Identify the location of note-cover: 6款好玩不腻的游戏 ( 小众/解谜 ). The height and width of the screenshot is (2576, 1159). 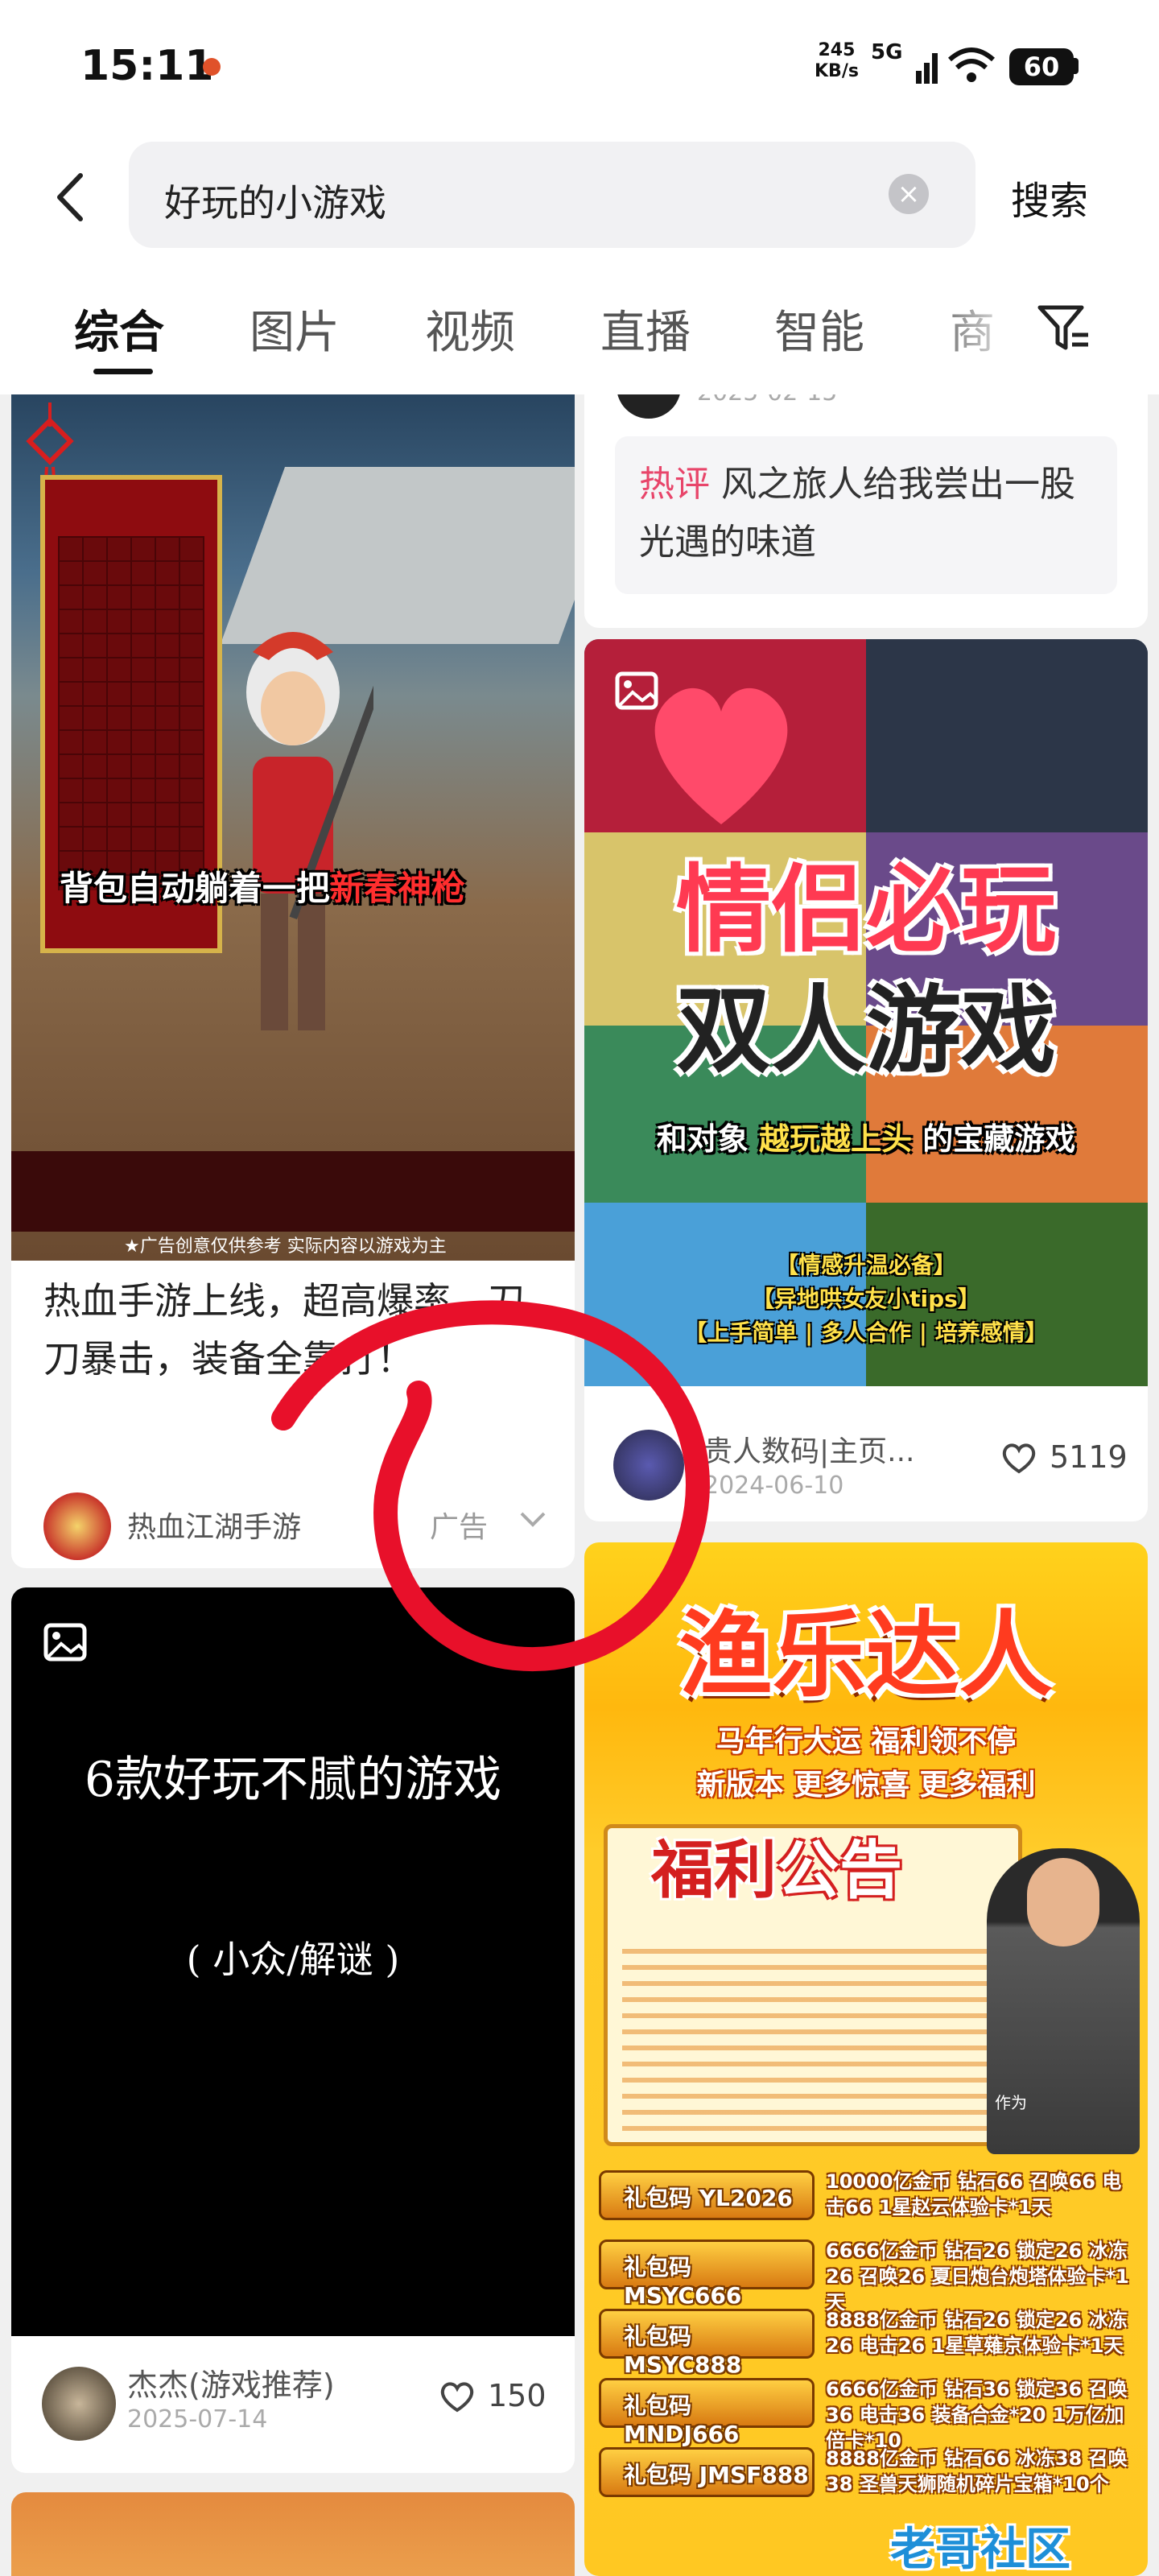
(293, 1961).